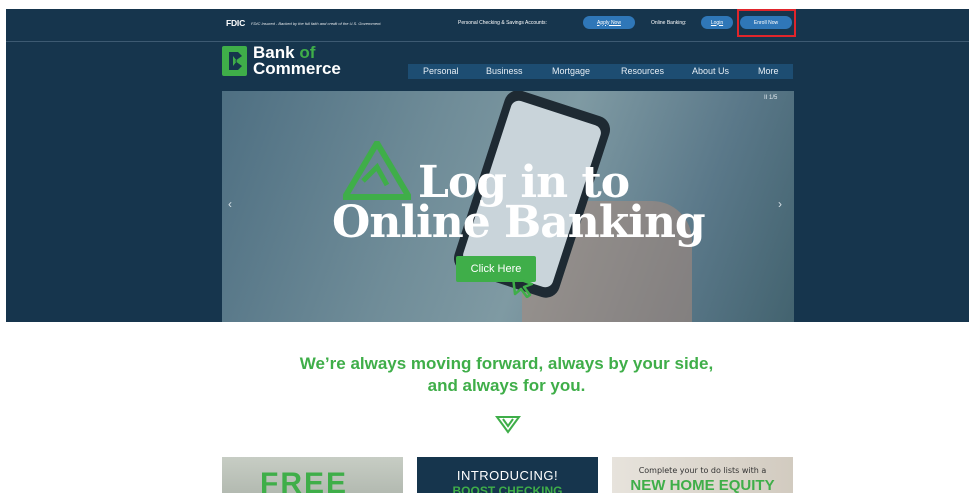  What do you see at coordinates (669, 23) in the screenshot?
I see `online-banking-label: Online Banking:` at bounding box center [669, 23].